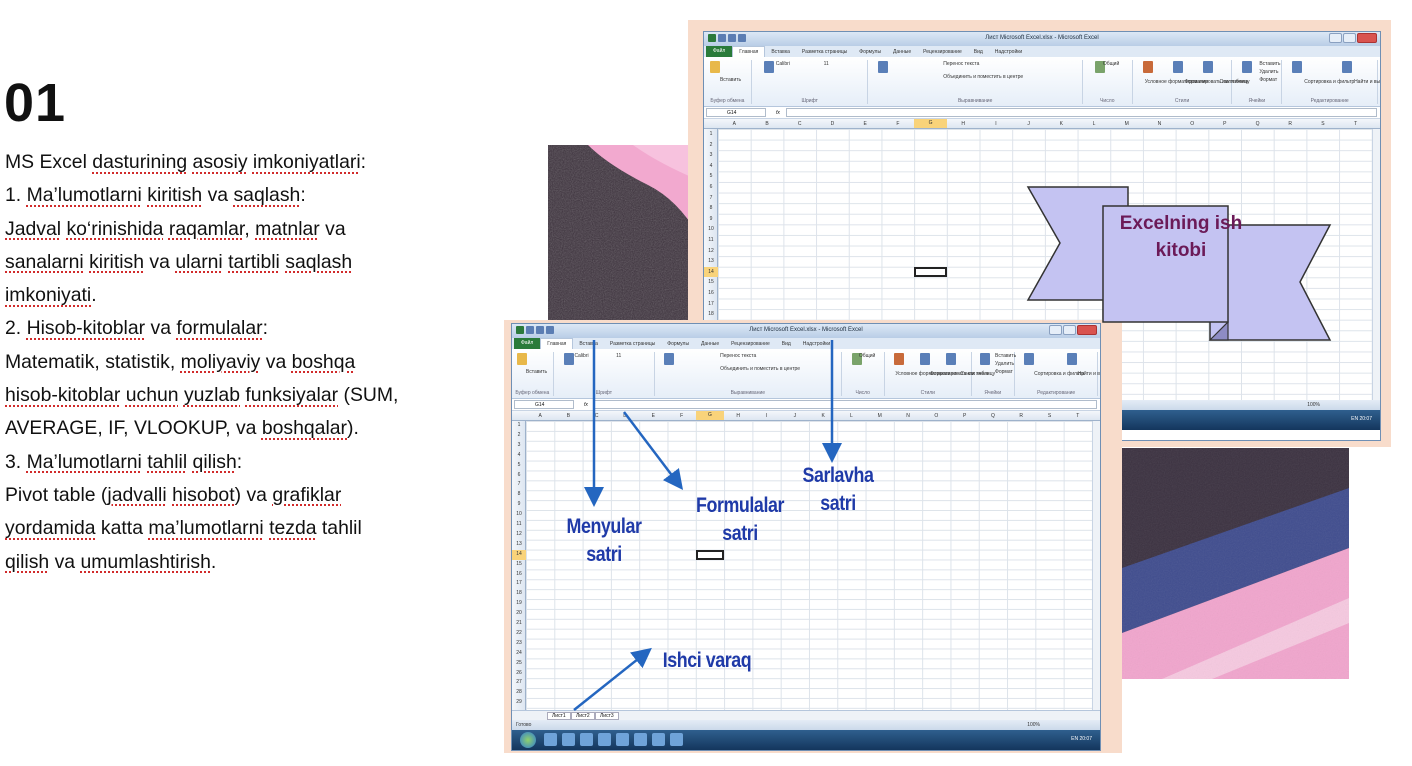  What do you see at coordinates (203, 494) in the screenshot?
I see `flagged-word: hisobot` at bounding box center [203, 494].